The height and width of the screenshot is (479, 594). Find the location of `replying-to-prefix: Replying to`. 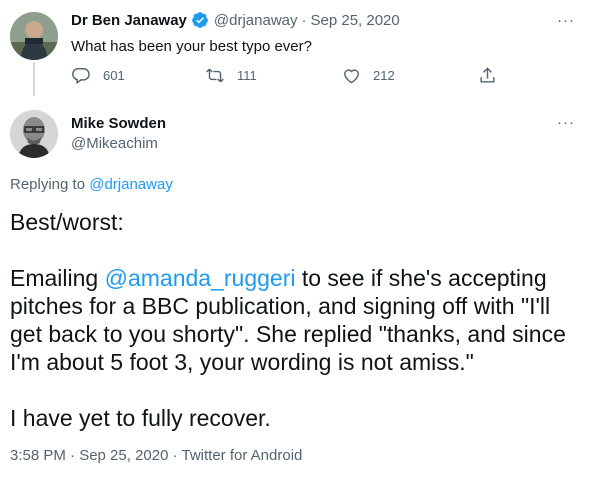

replying-to-prefix: Replying to is located at coordinates (48, 184).